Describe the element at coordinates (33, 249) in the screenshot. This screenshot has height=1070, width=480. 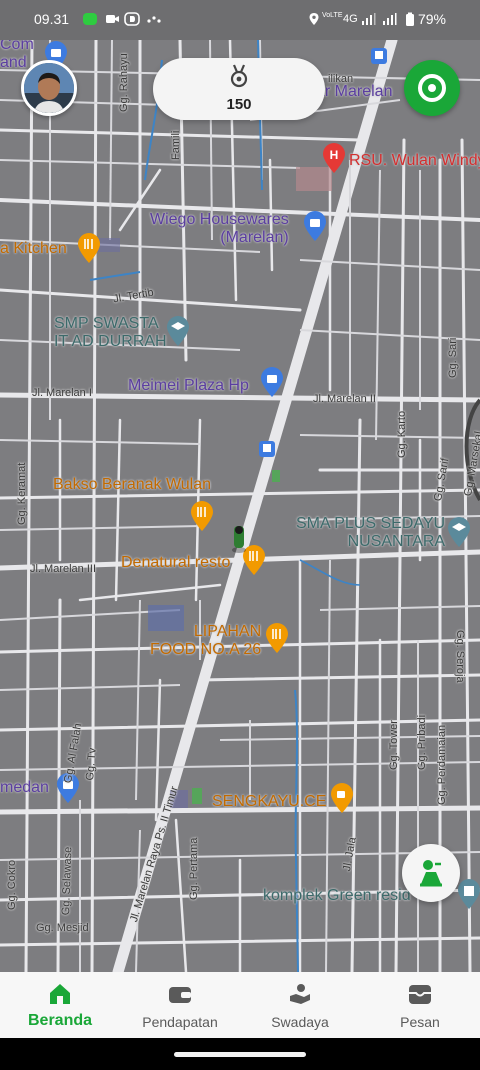
I see `poi-label: a Kitchen` at that location.